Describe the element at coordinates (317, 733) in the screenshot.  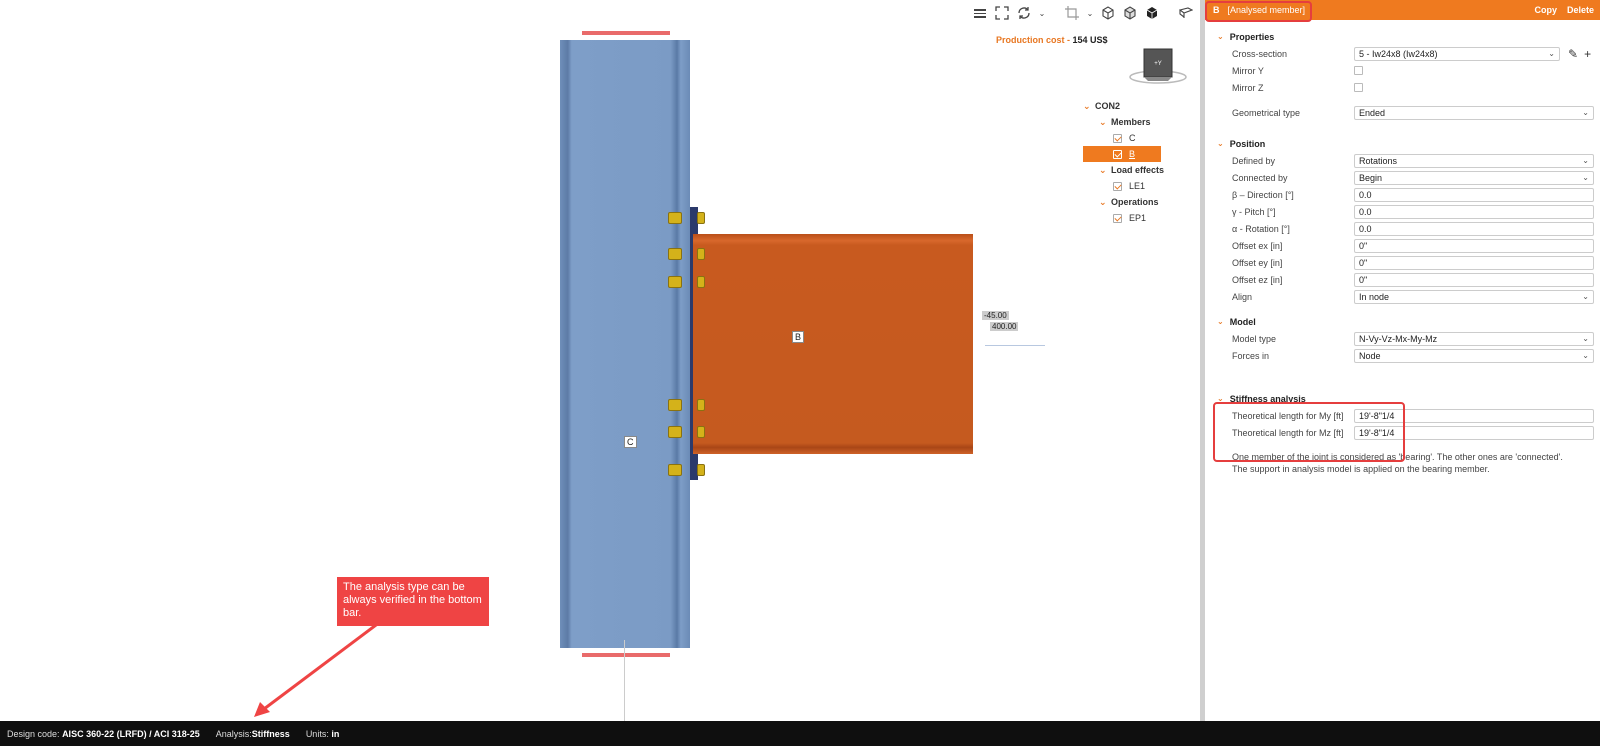
I see `units-label: Units:` at that location.